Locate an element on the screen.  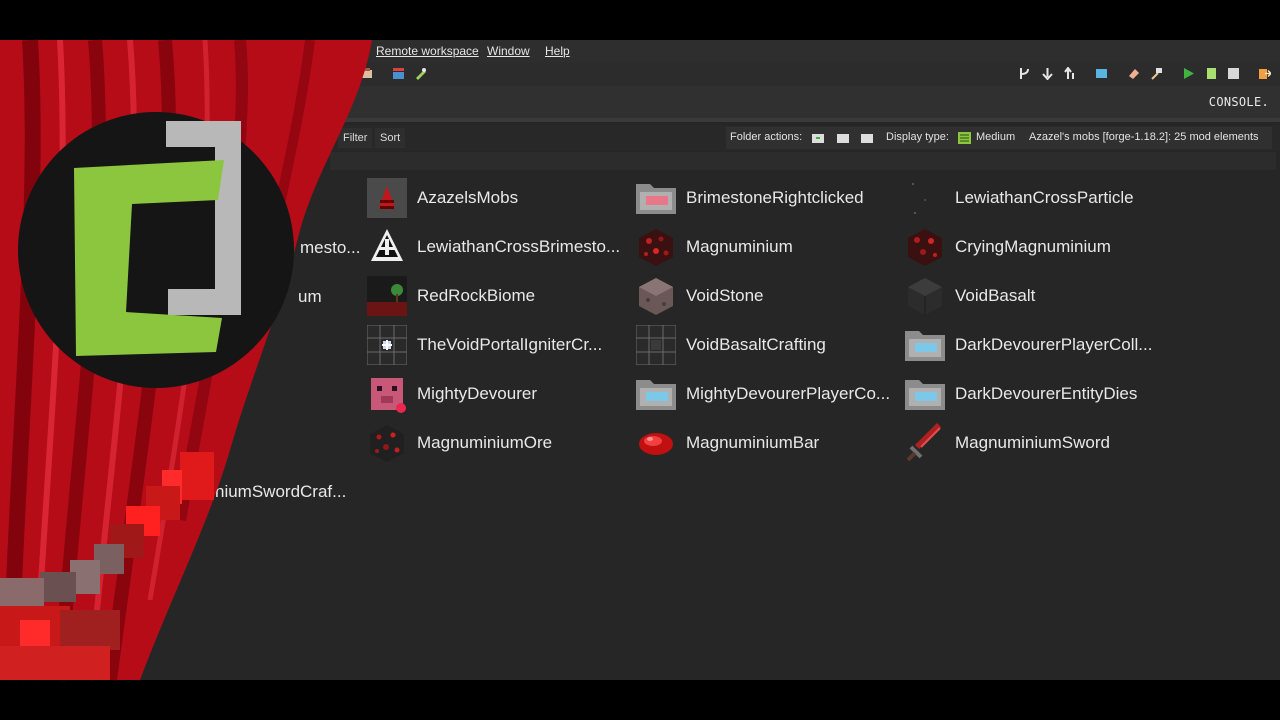
mod-element-voidbasalt: VoidBasalt is located at coordinates (1035, 296).